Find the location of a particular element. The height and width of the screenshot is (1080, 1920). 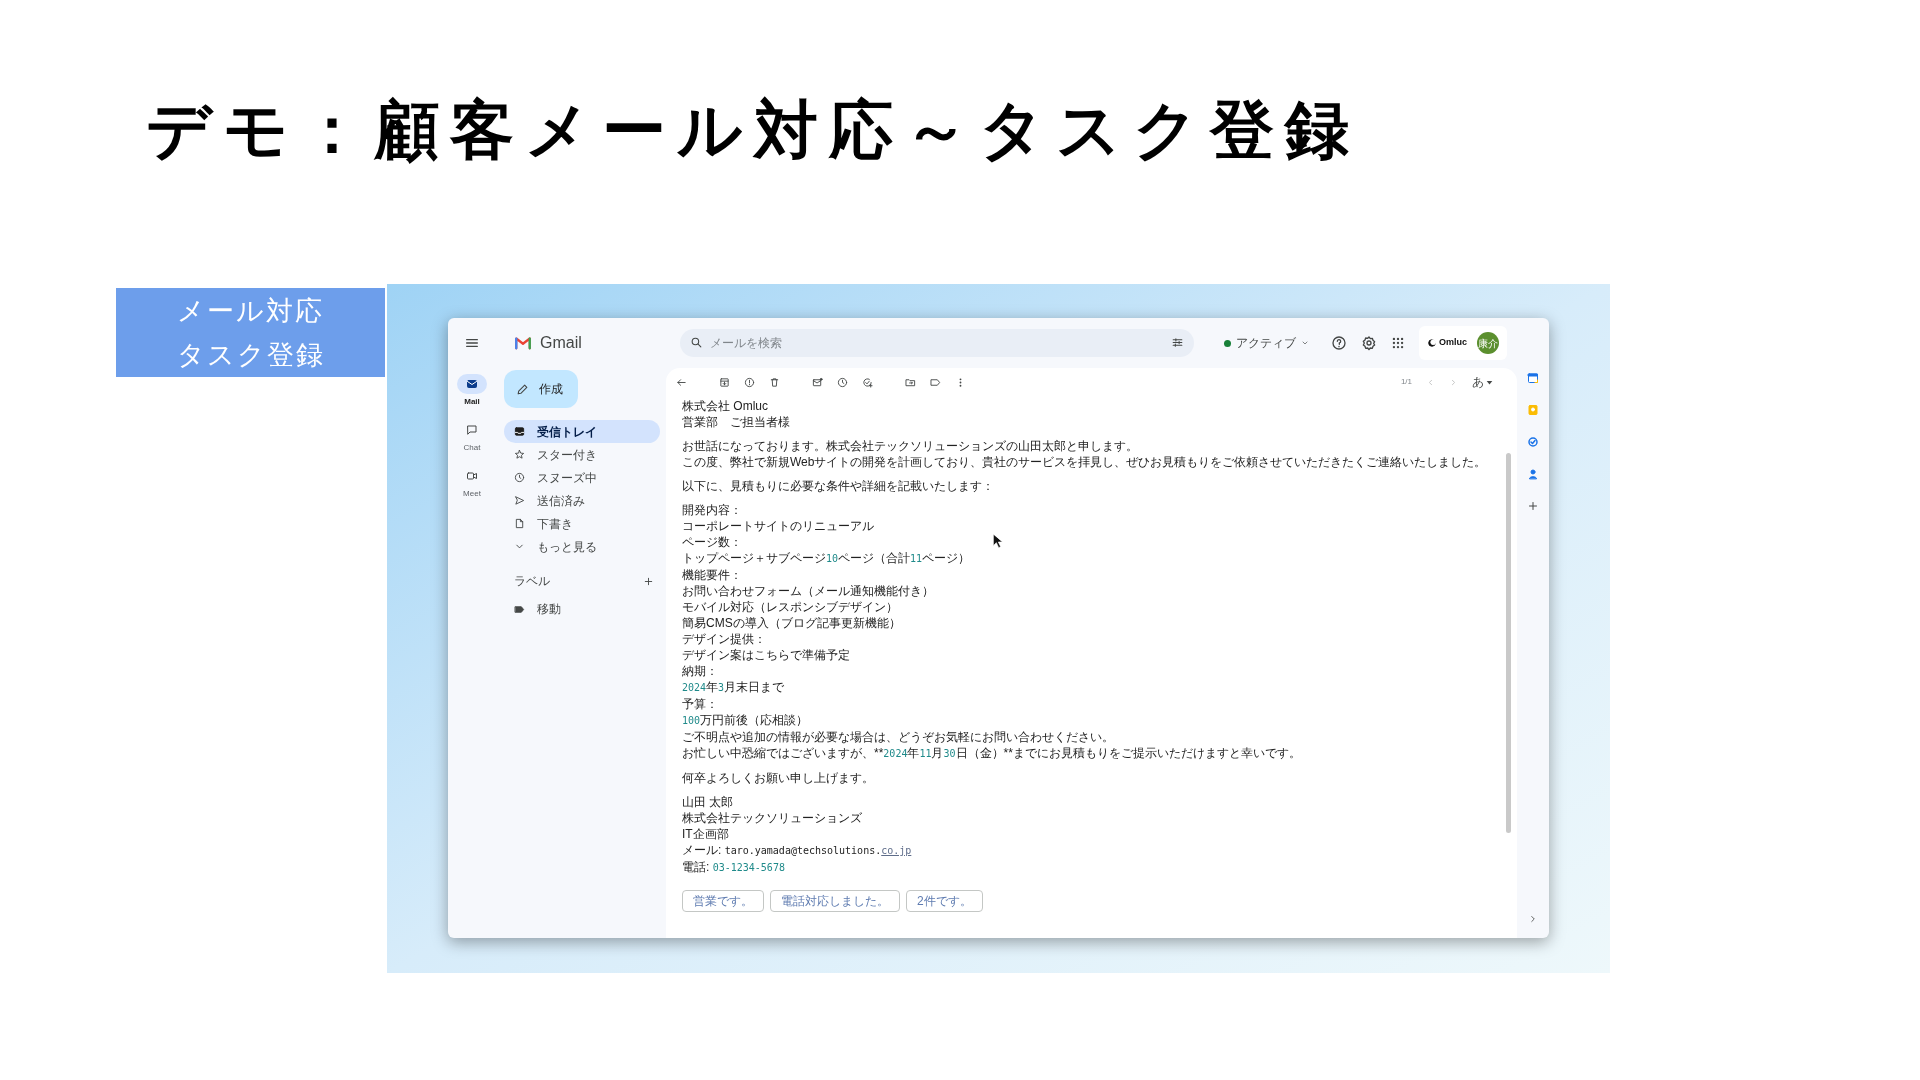

archive-icon is located at coordinates (724, 382).